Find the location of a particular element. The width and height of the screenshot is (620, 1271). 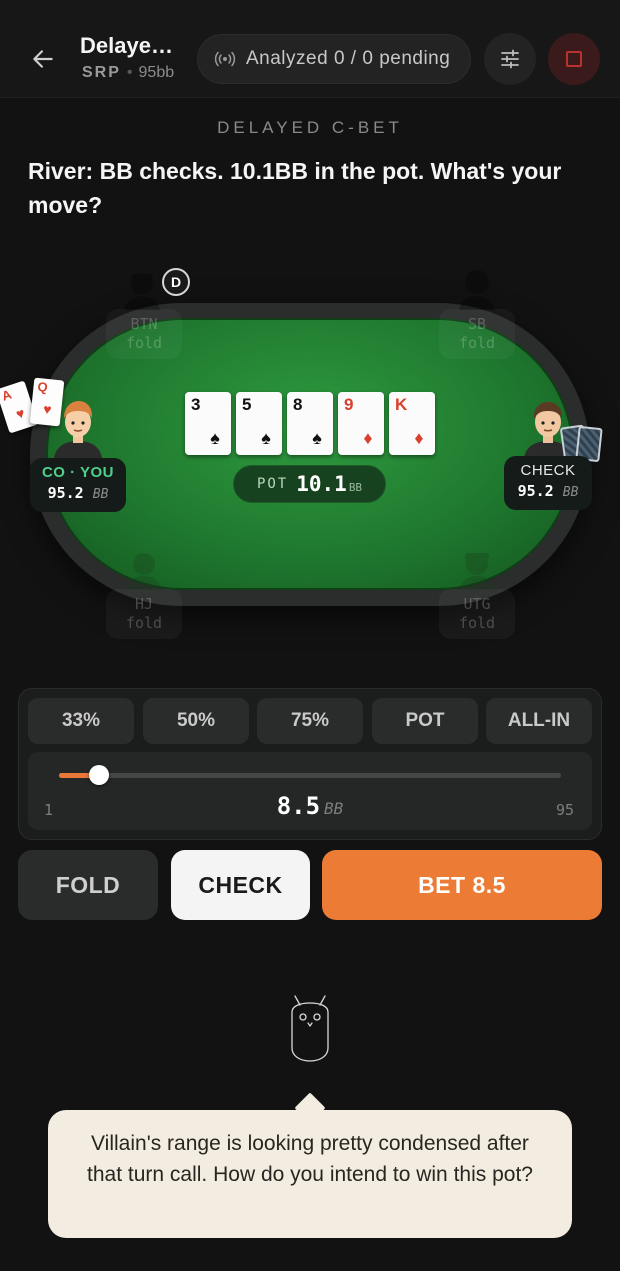

preset-75-button: 75% is located at coordinates (310, 721).